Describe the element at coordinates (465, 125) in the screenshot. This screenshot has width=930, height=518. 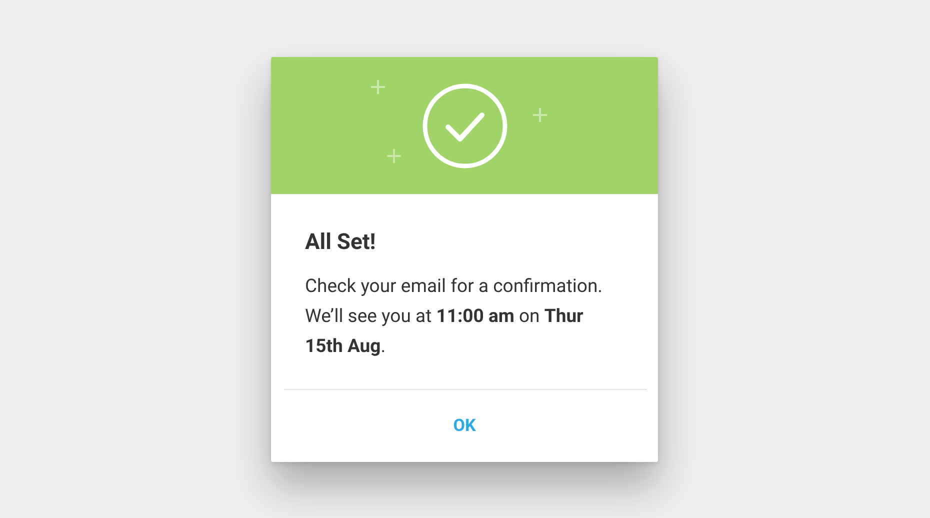
I see `check-circle-icon` at that location.